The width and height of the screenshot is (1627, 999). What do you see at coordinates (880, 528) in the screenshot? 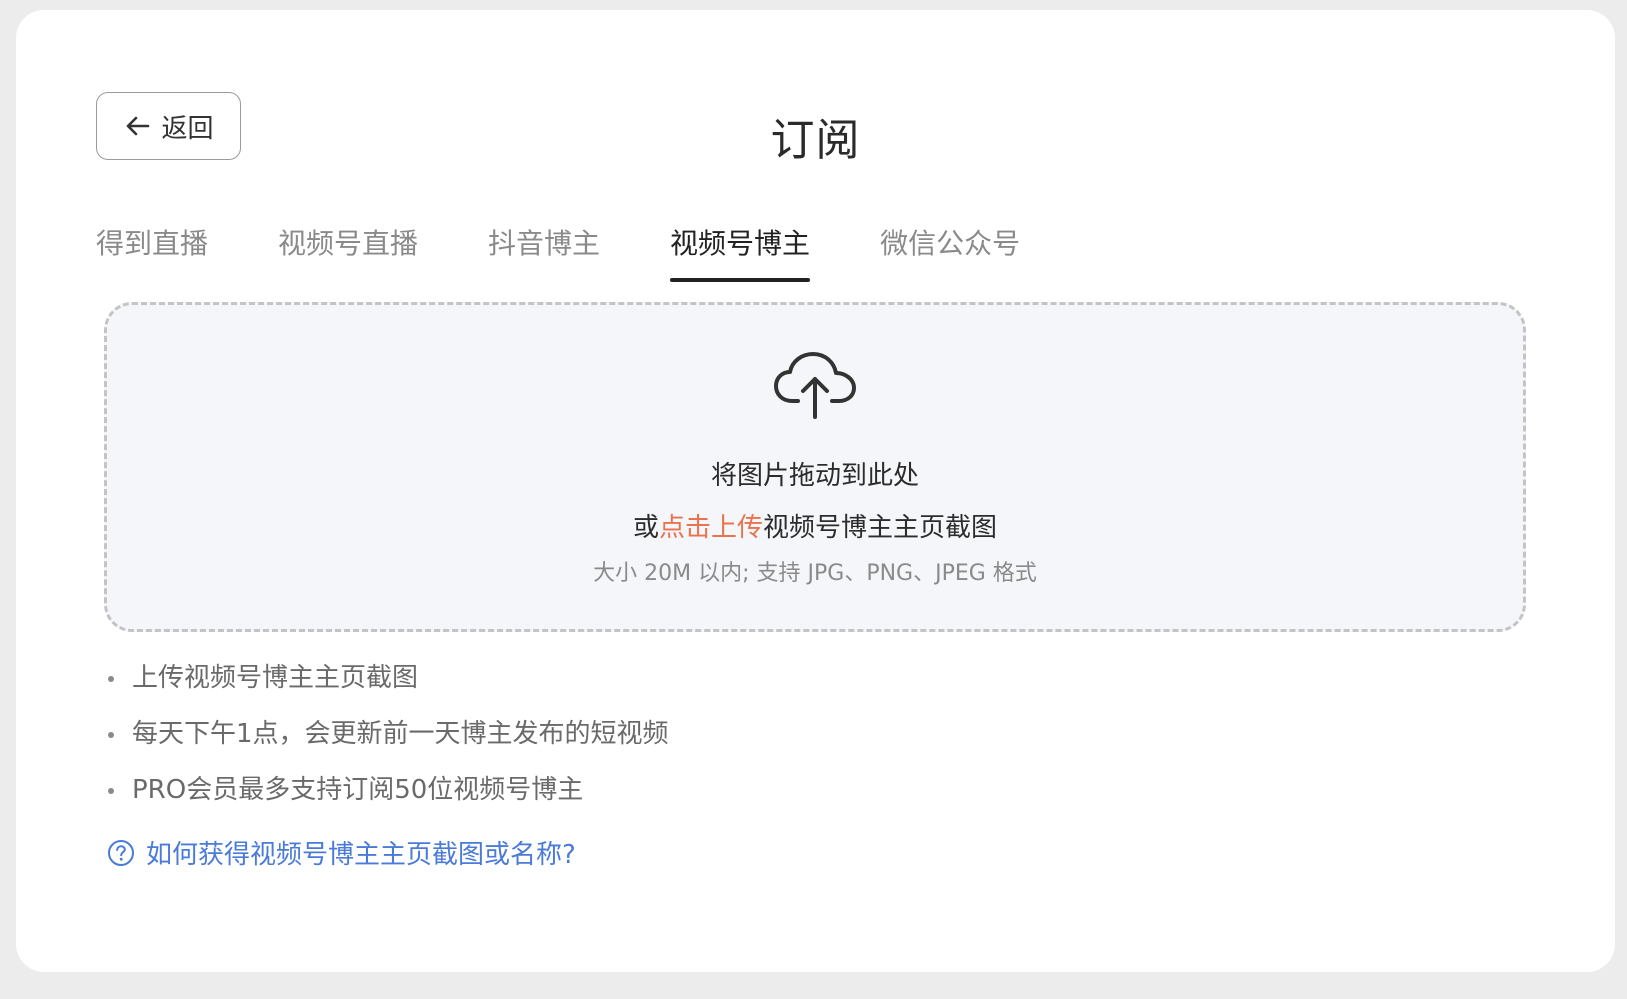
I see `dropzone-suffix: 视频号博主主页截图` at bounding box center [880, 528].